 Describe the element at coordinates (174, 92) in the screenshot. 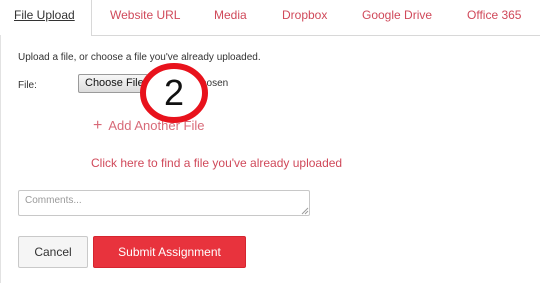

I see `step-number: 2` at that location.